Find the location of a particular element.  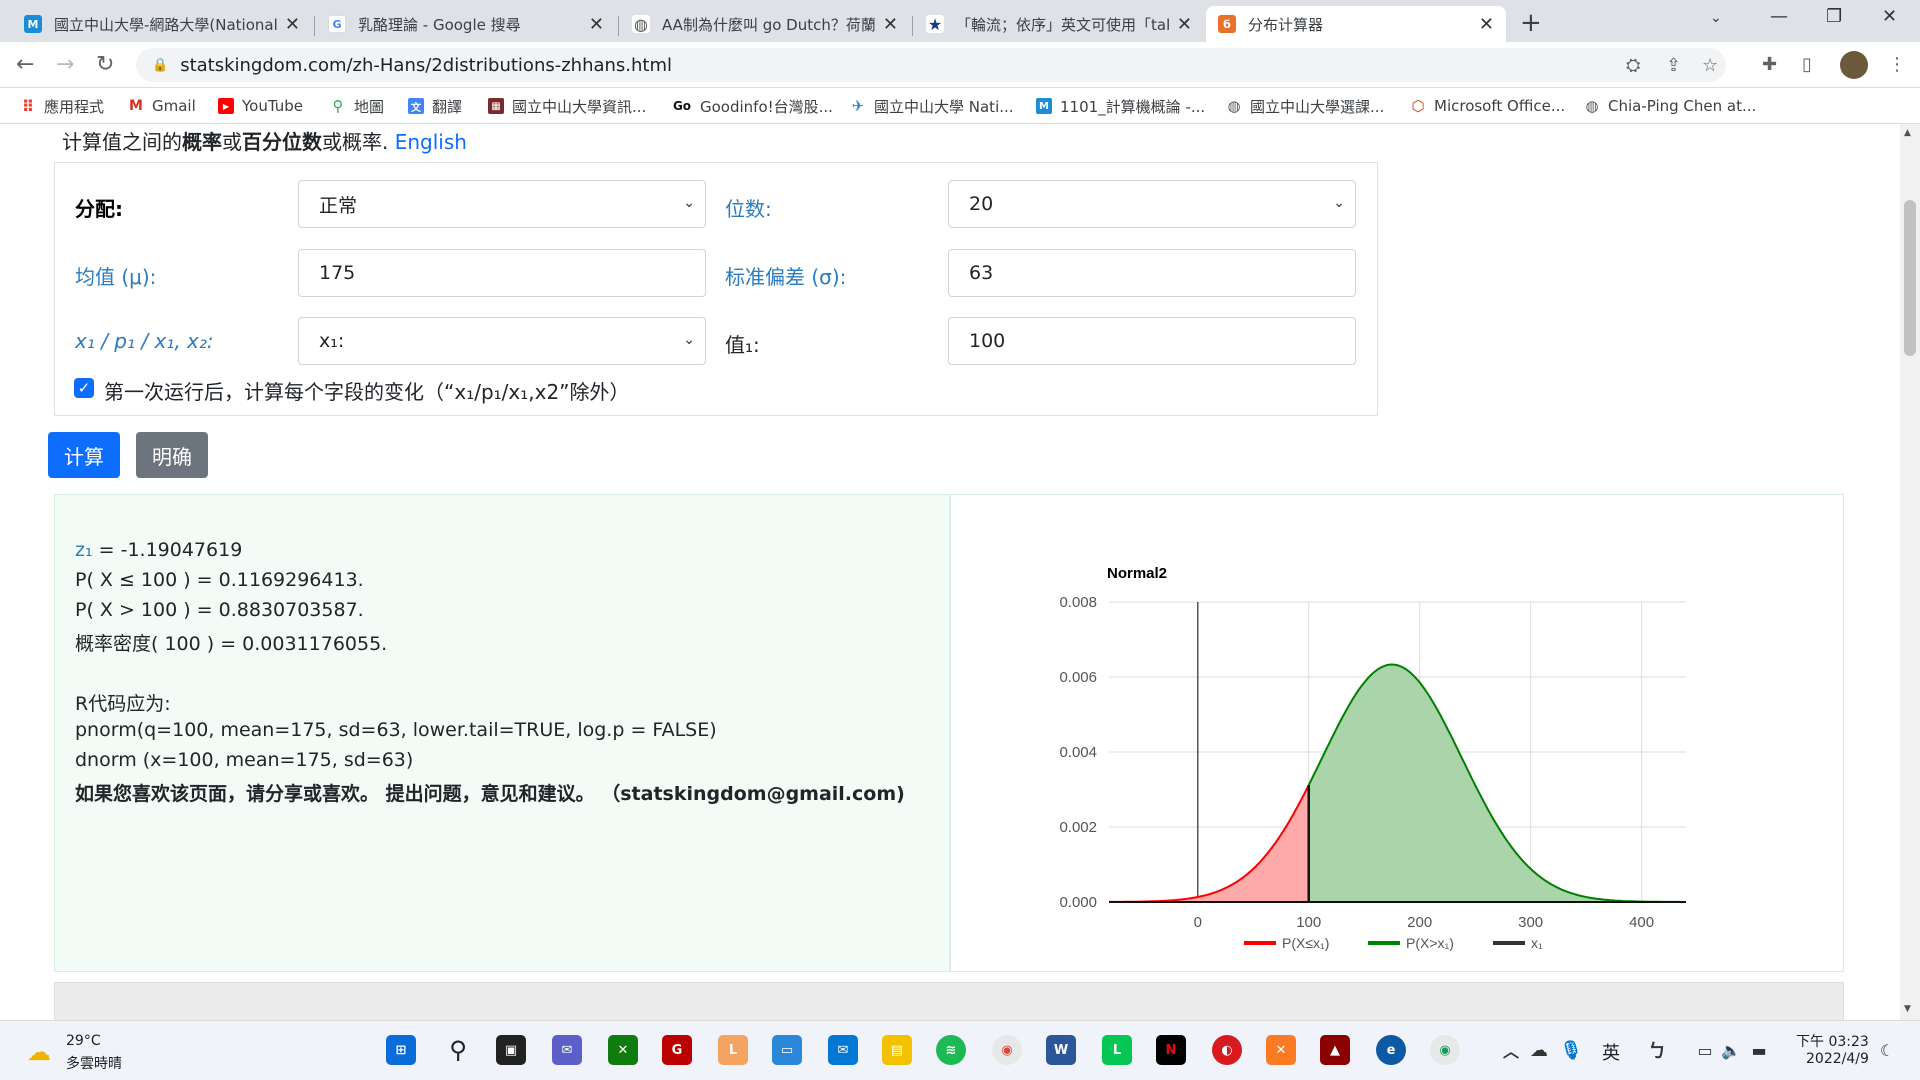

y-tick-label: 0.006 is located at coordinates (1078, 677).